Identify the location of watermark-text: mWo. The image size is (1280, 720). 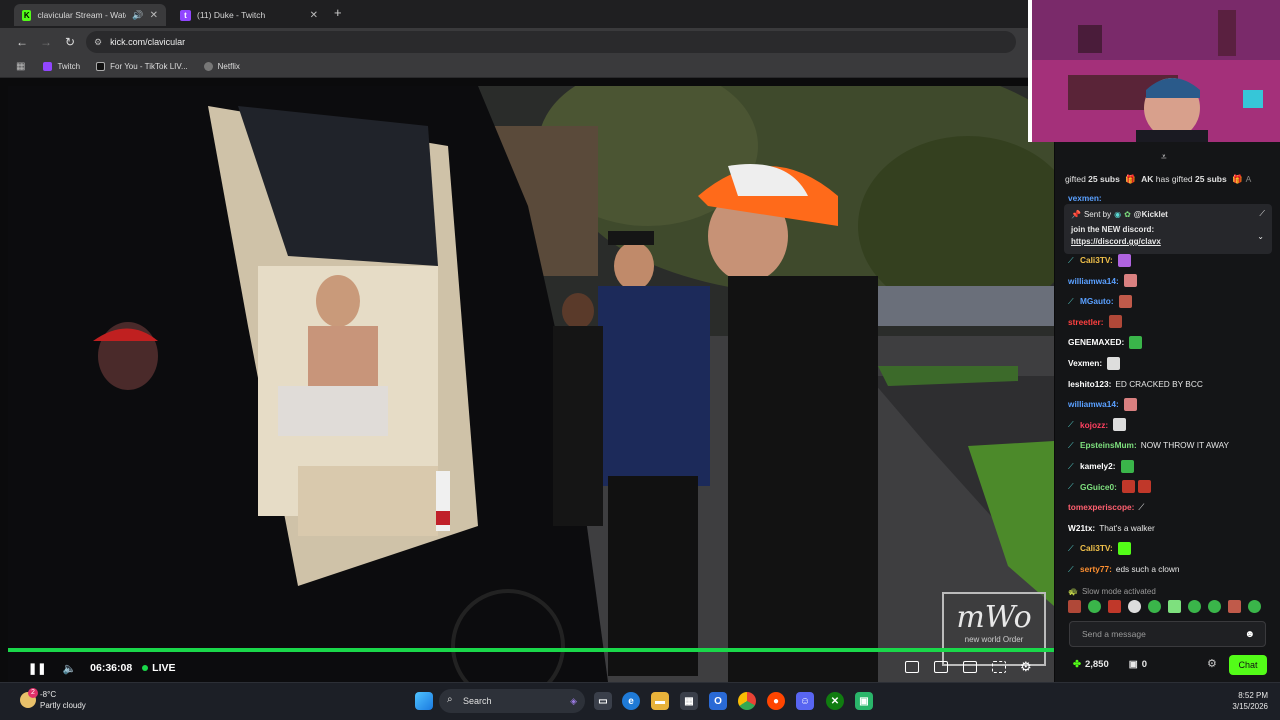
(994, 617).